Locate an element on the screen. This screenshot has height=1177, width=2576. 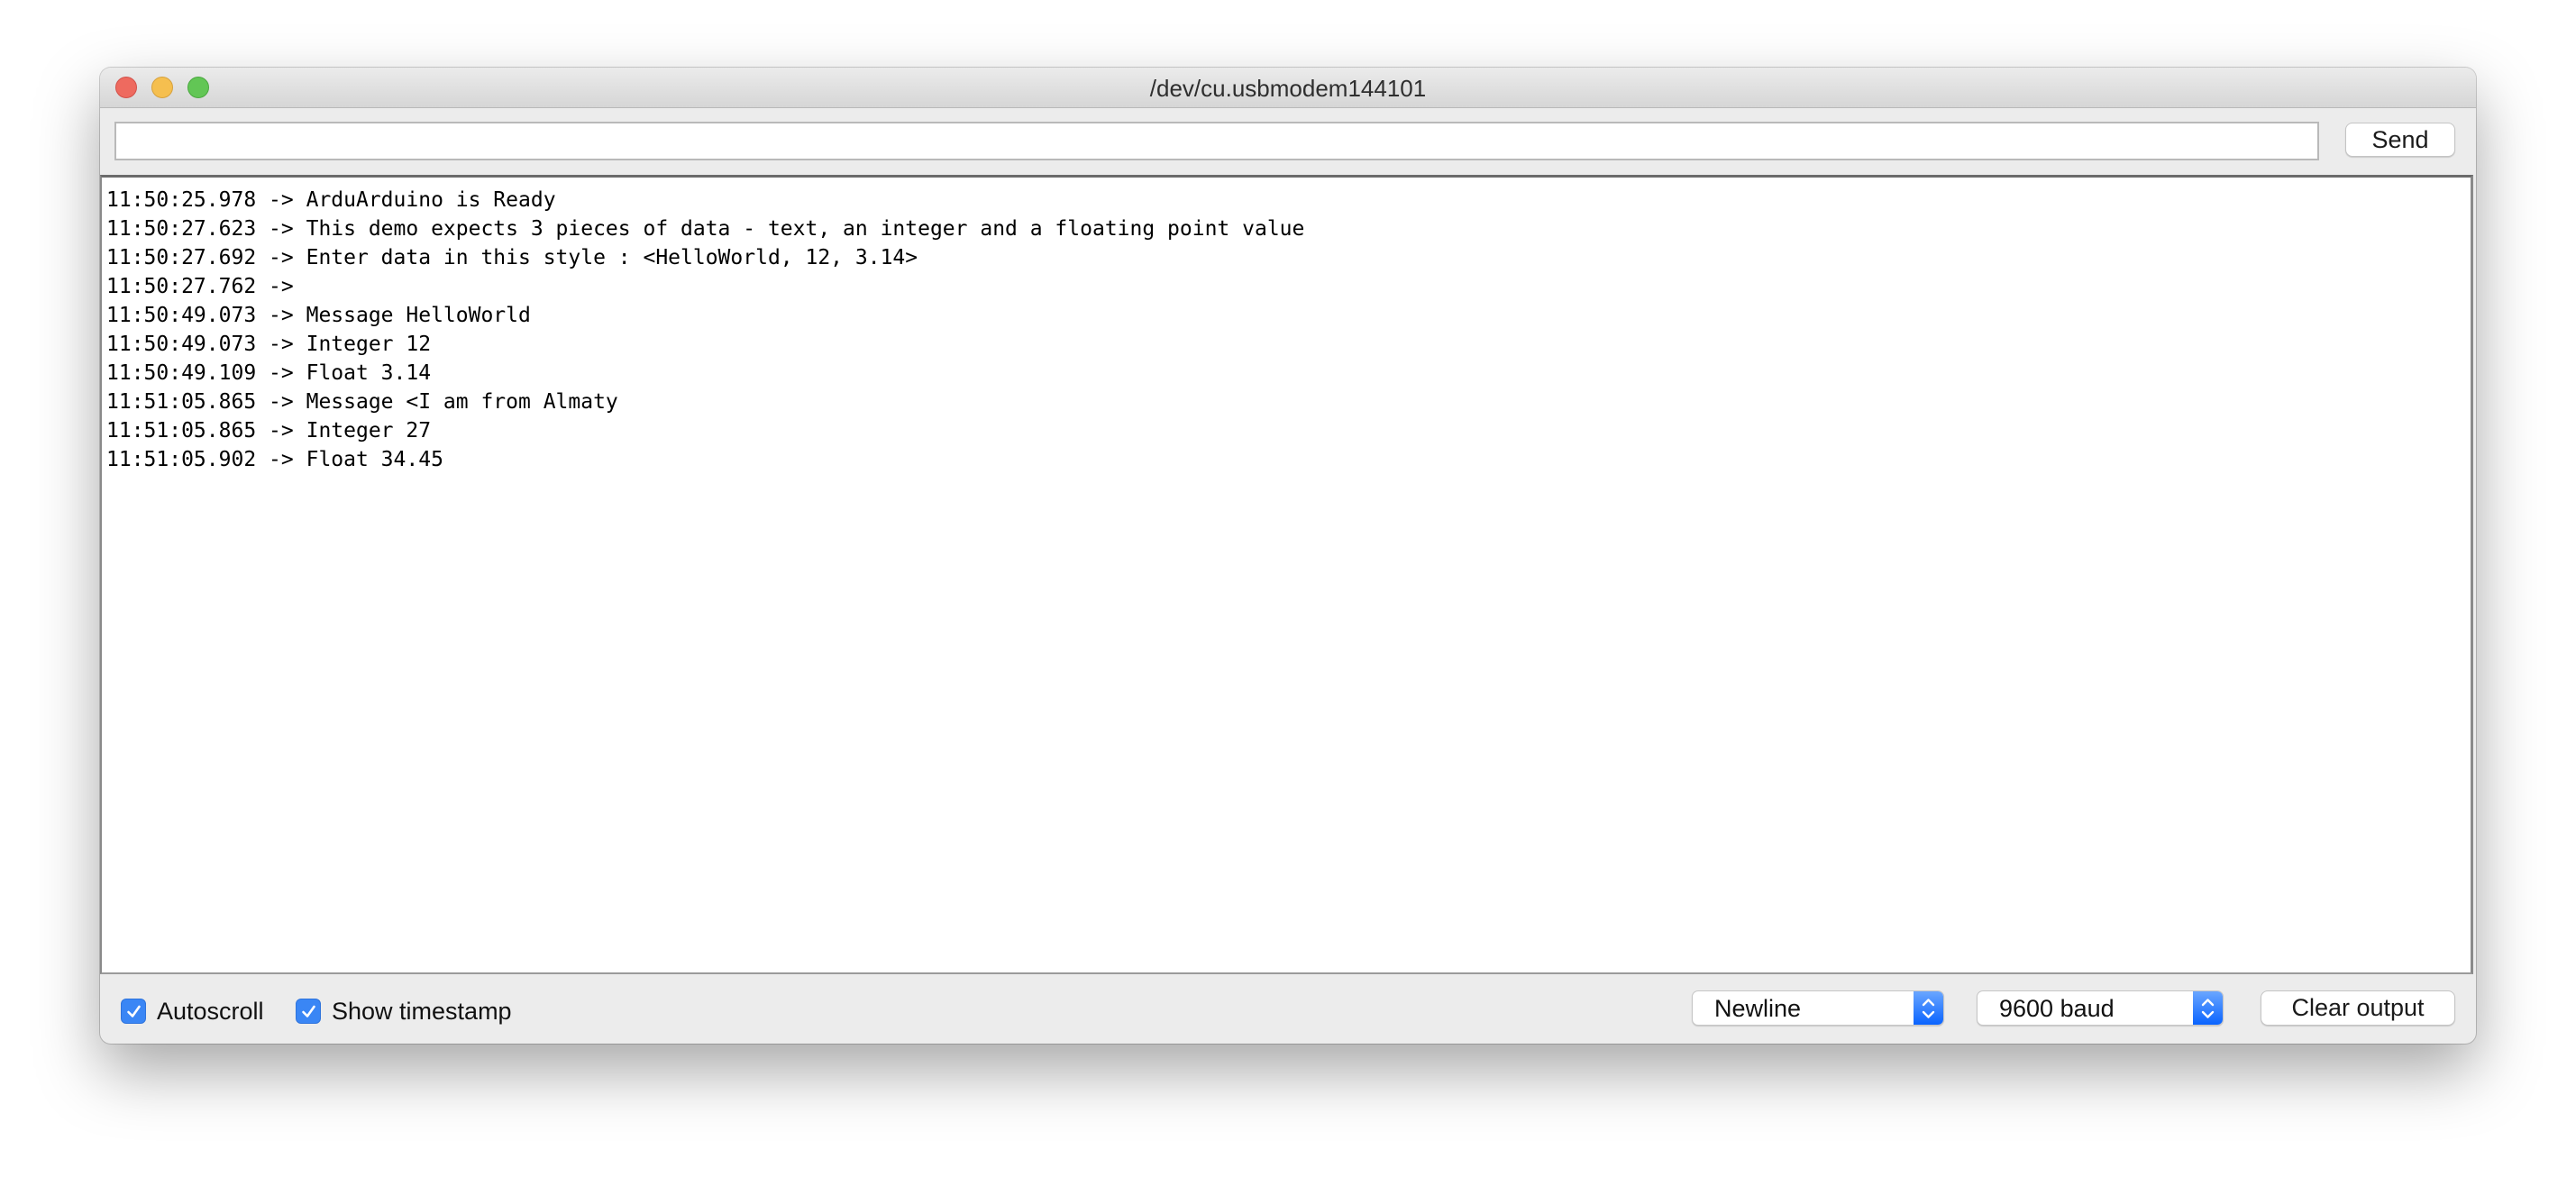
baud-rate-stepper is located at coordinates (2208, 1008).